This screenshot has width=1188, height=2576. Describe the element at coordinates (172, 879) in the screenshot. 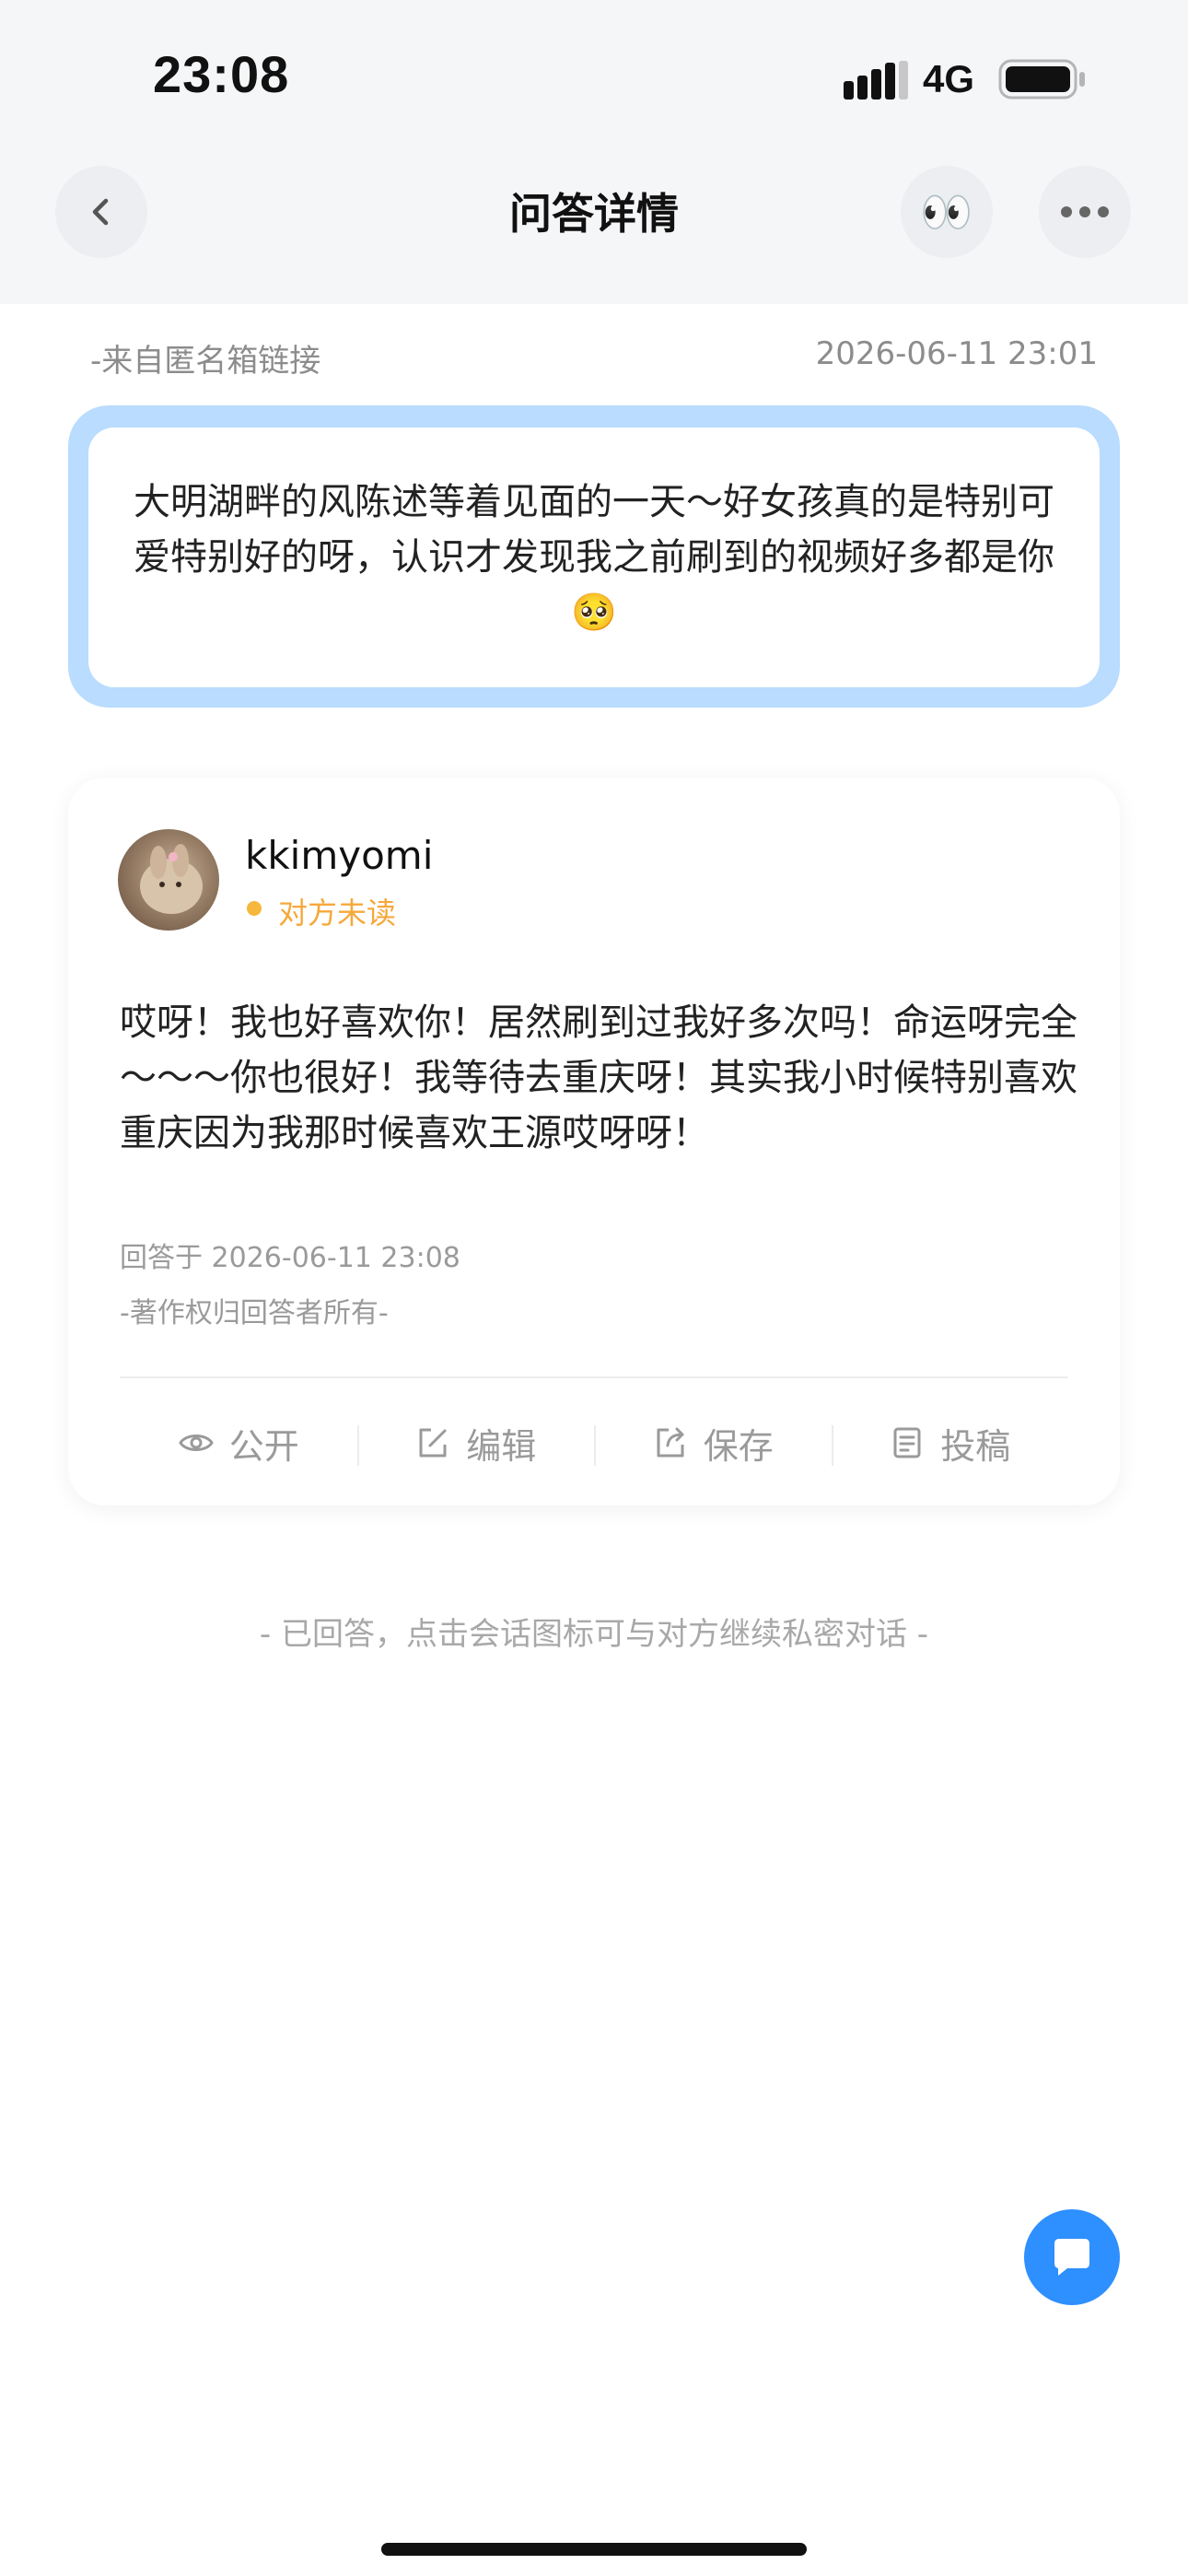

I see `avatar-image` at that location.